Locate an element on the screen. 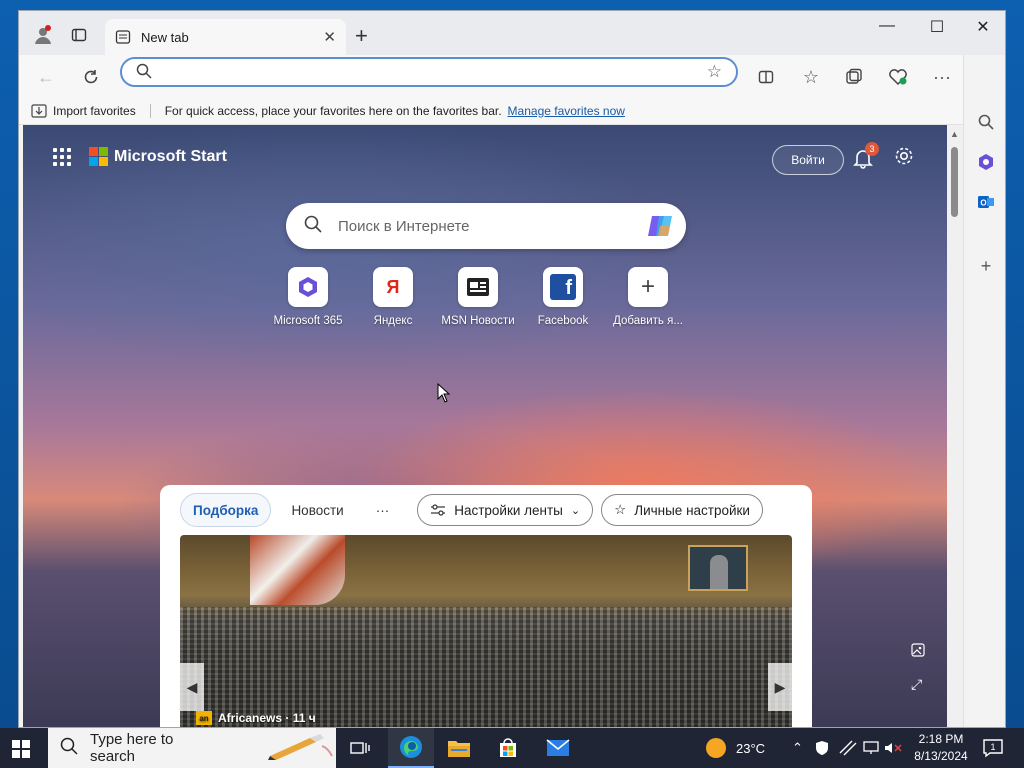  manage-favorites-link: Manage favorites now is located at coordinates (566, 111).